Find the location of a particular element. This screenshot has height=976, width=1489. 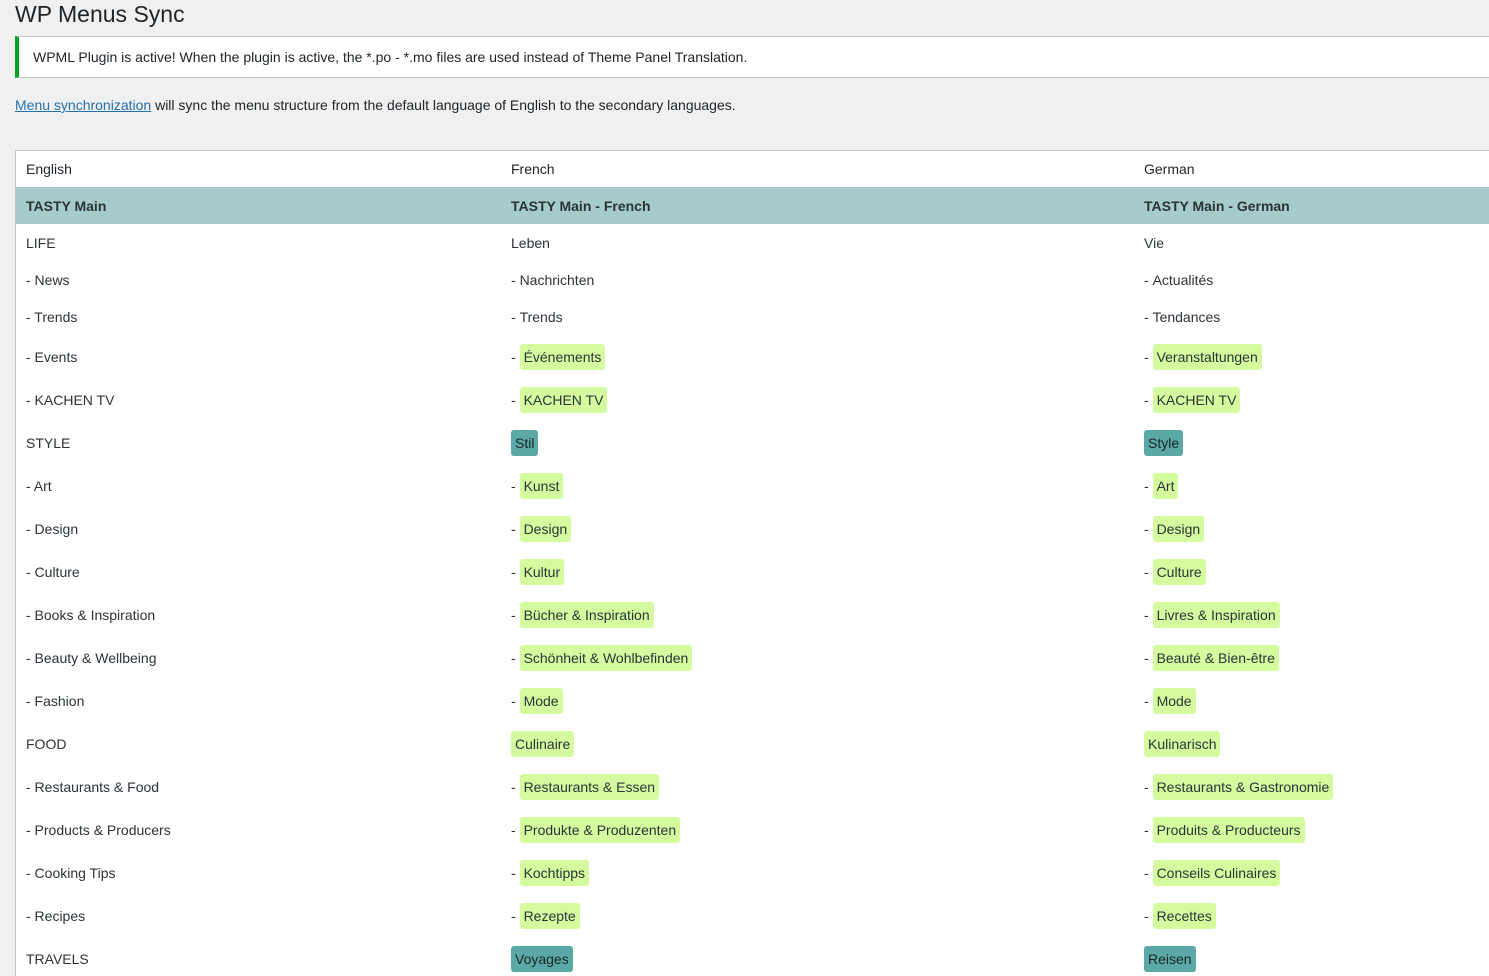

menu-item-english: - News is located at coordinates (48, 279).